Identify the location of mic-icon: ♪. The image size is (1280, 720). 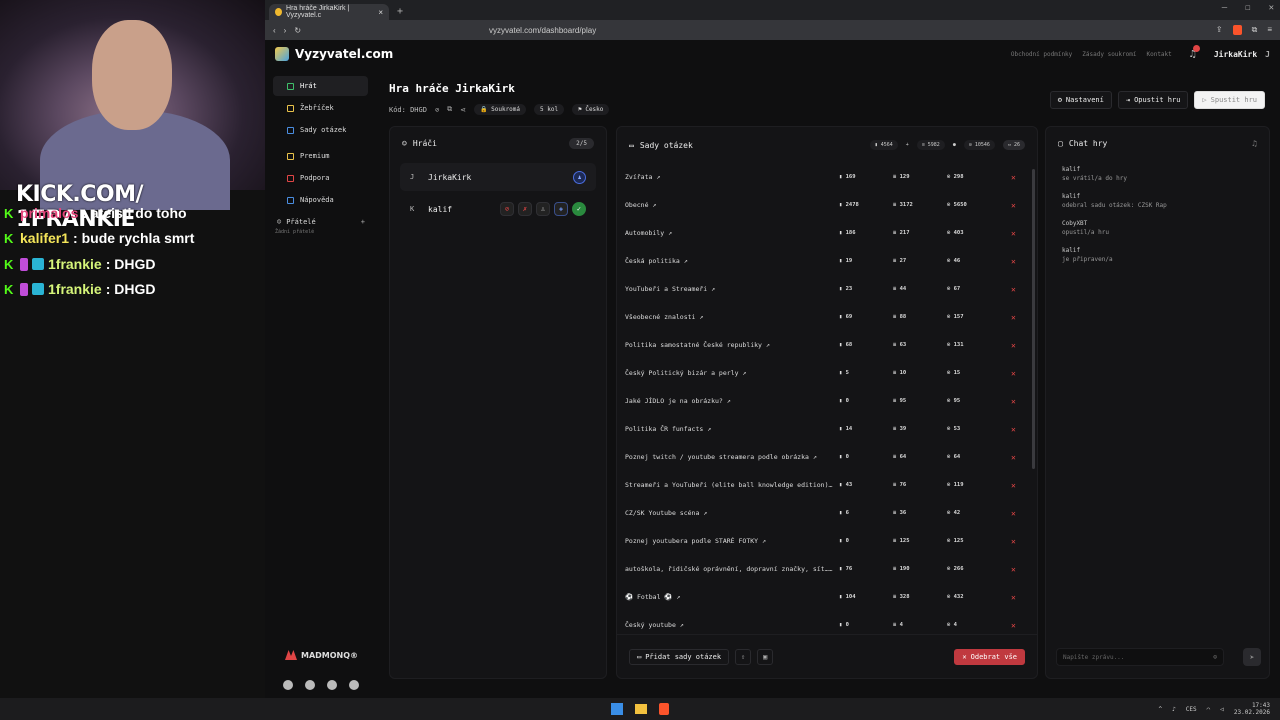
(1174, 709).